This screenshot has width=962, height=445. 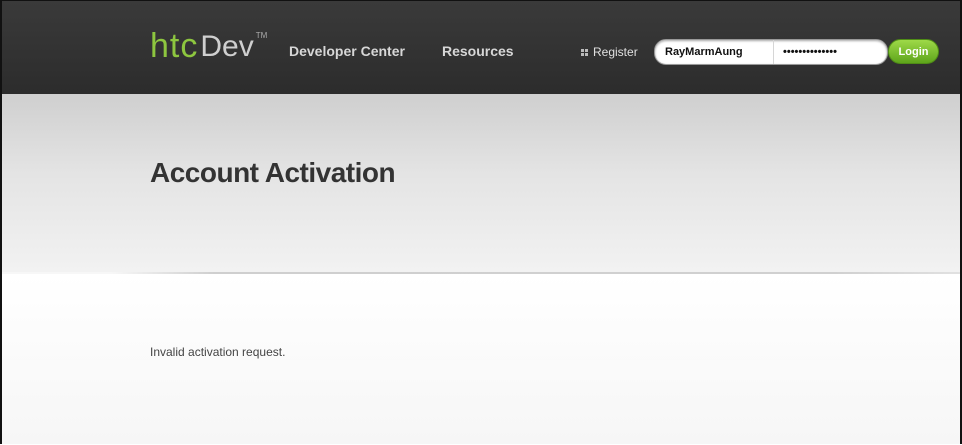 I want to click on login-form, so click(x=771, y=52).